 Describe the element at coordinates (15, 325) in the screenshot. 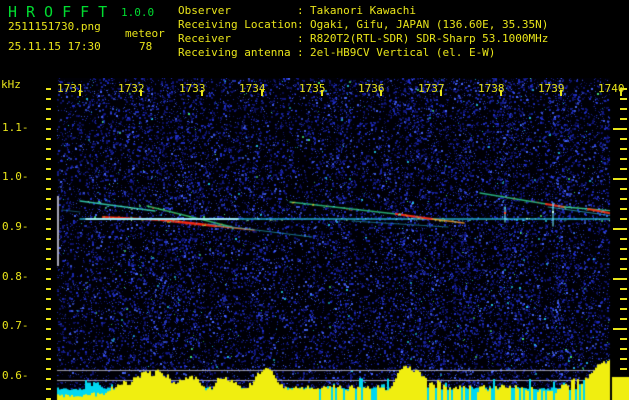

I see `freq-label: 0.7-` at that location.